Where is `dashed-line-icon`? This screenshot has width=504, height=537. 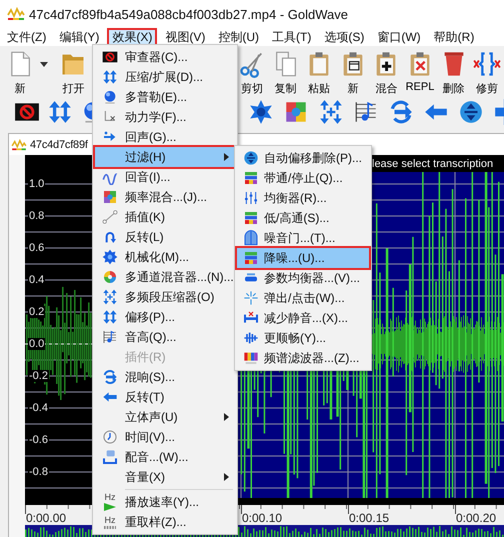
dashed-line-icon is located at coordinates (110, 527).